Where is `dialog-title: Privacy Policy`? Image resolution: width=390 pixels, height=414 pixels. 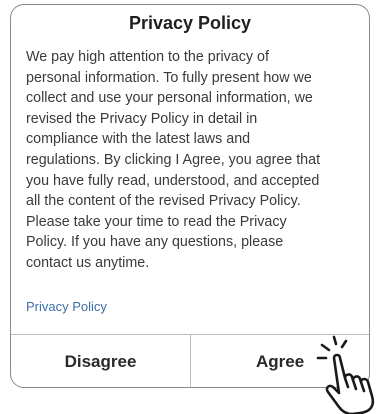 dialog-title: Privacy Policy is located at coordinates (190, 23).